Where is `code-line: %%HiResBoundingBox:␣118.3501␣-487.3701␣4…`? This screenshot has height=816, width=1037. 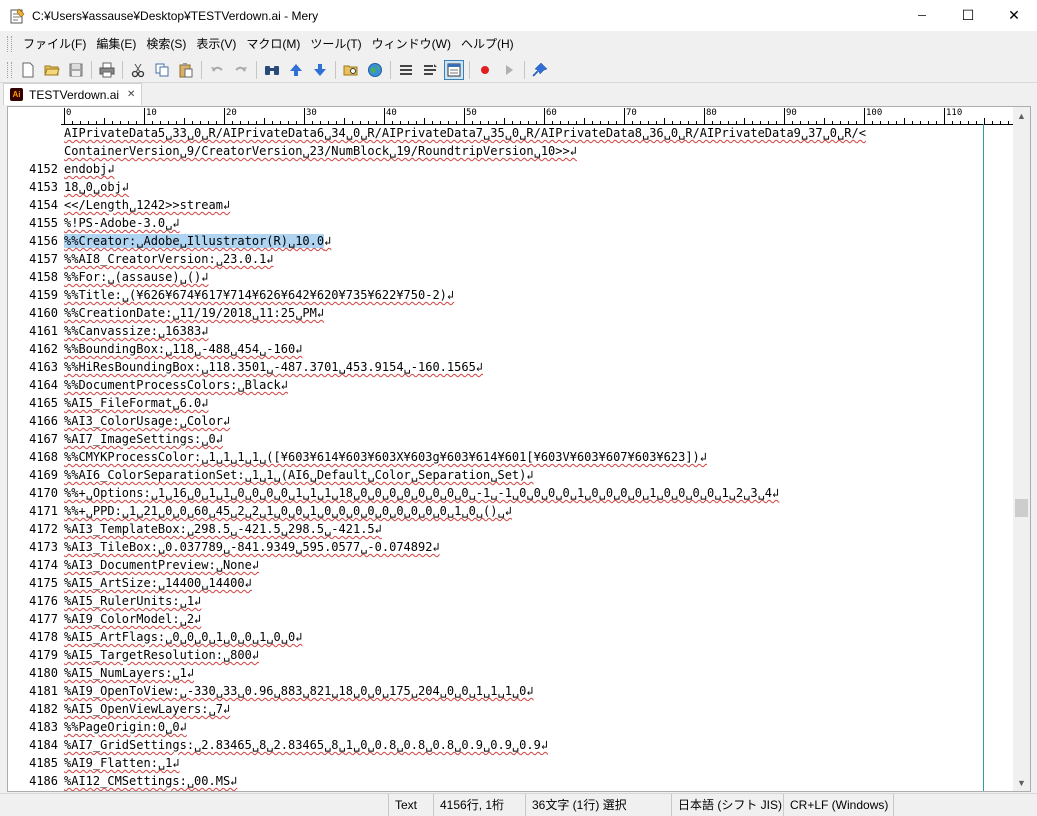 code-line: %%HiResBoundingBox:␣118.3501␣-487.3701␣4… is located at coordinates (541, 367).